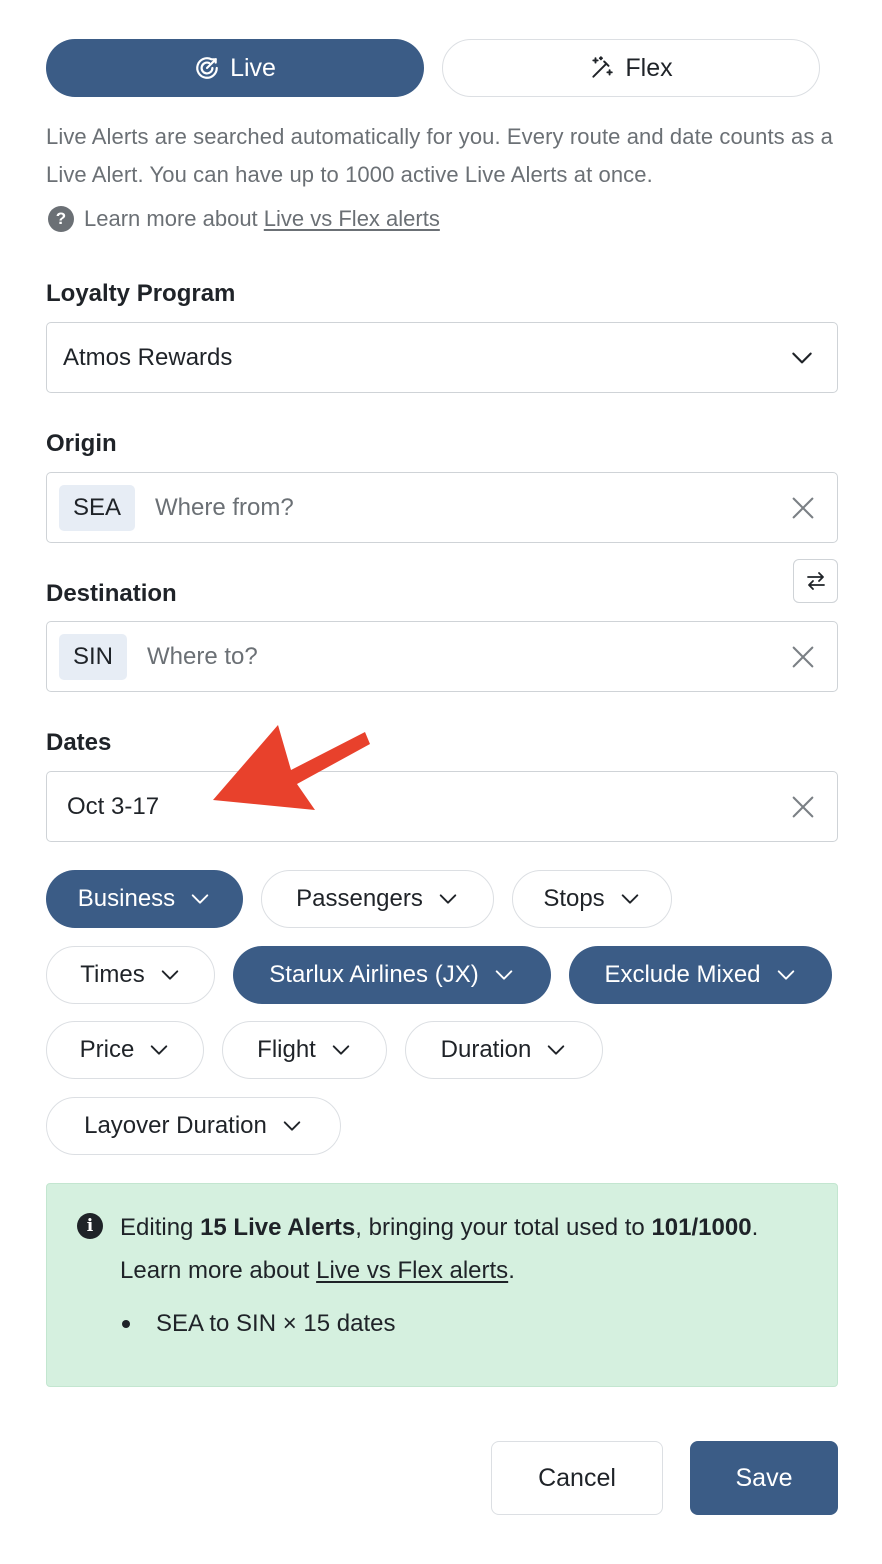  I want to click on save-button: Save, so click(764, 1478).